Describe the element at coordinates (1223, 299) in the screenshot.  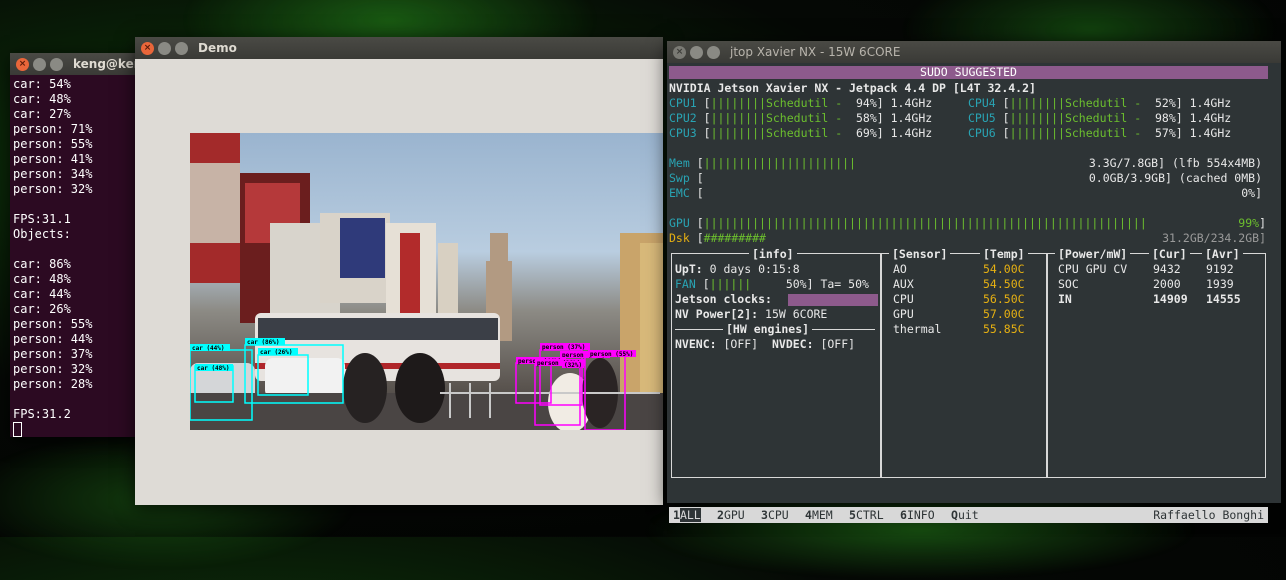
I see `power-avr: 14555` at that location.